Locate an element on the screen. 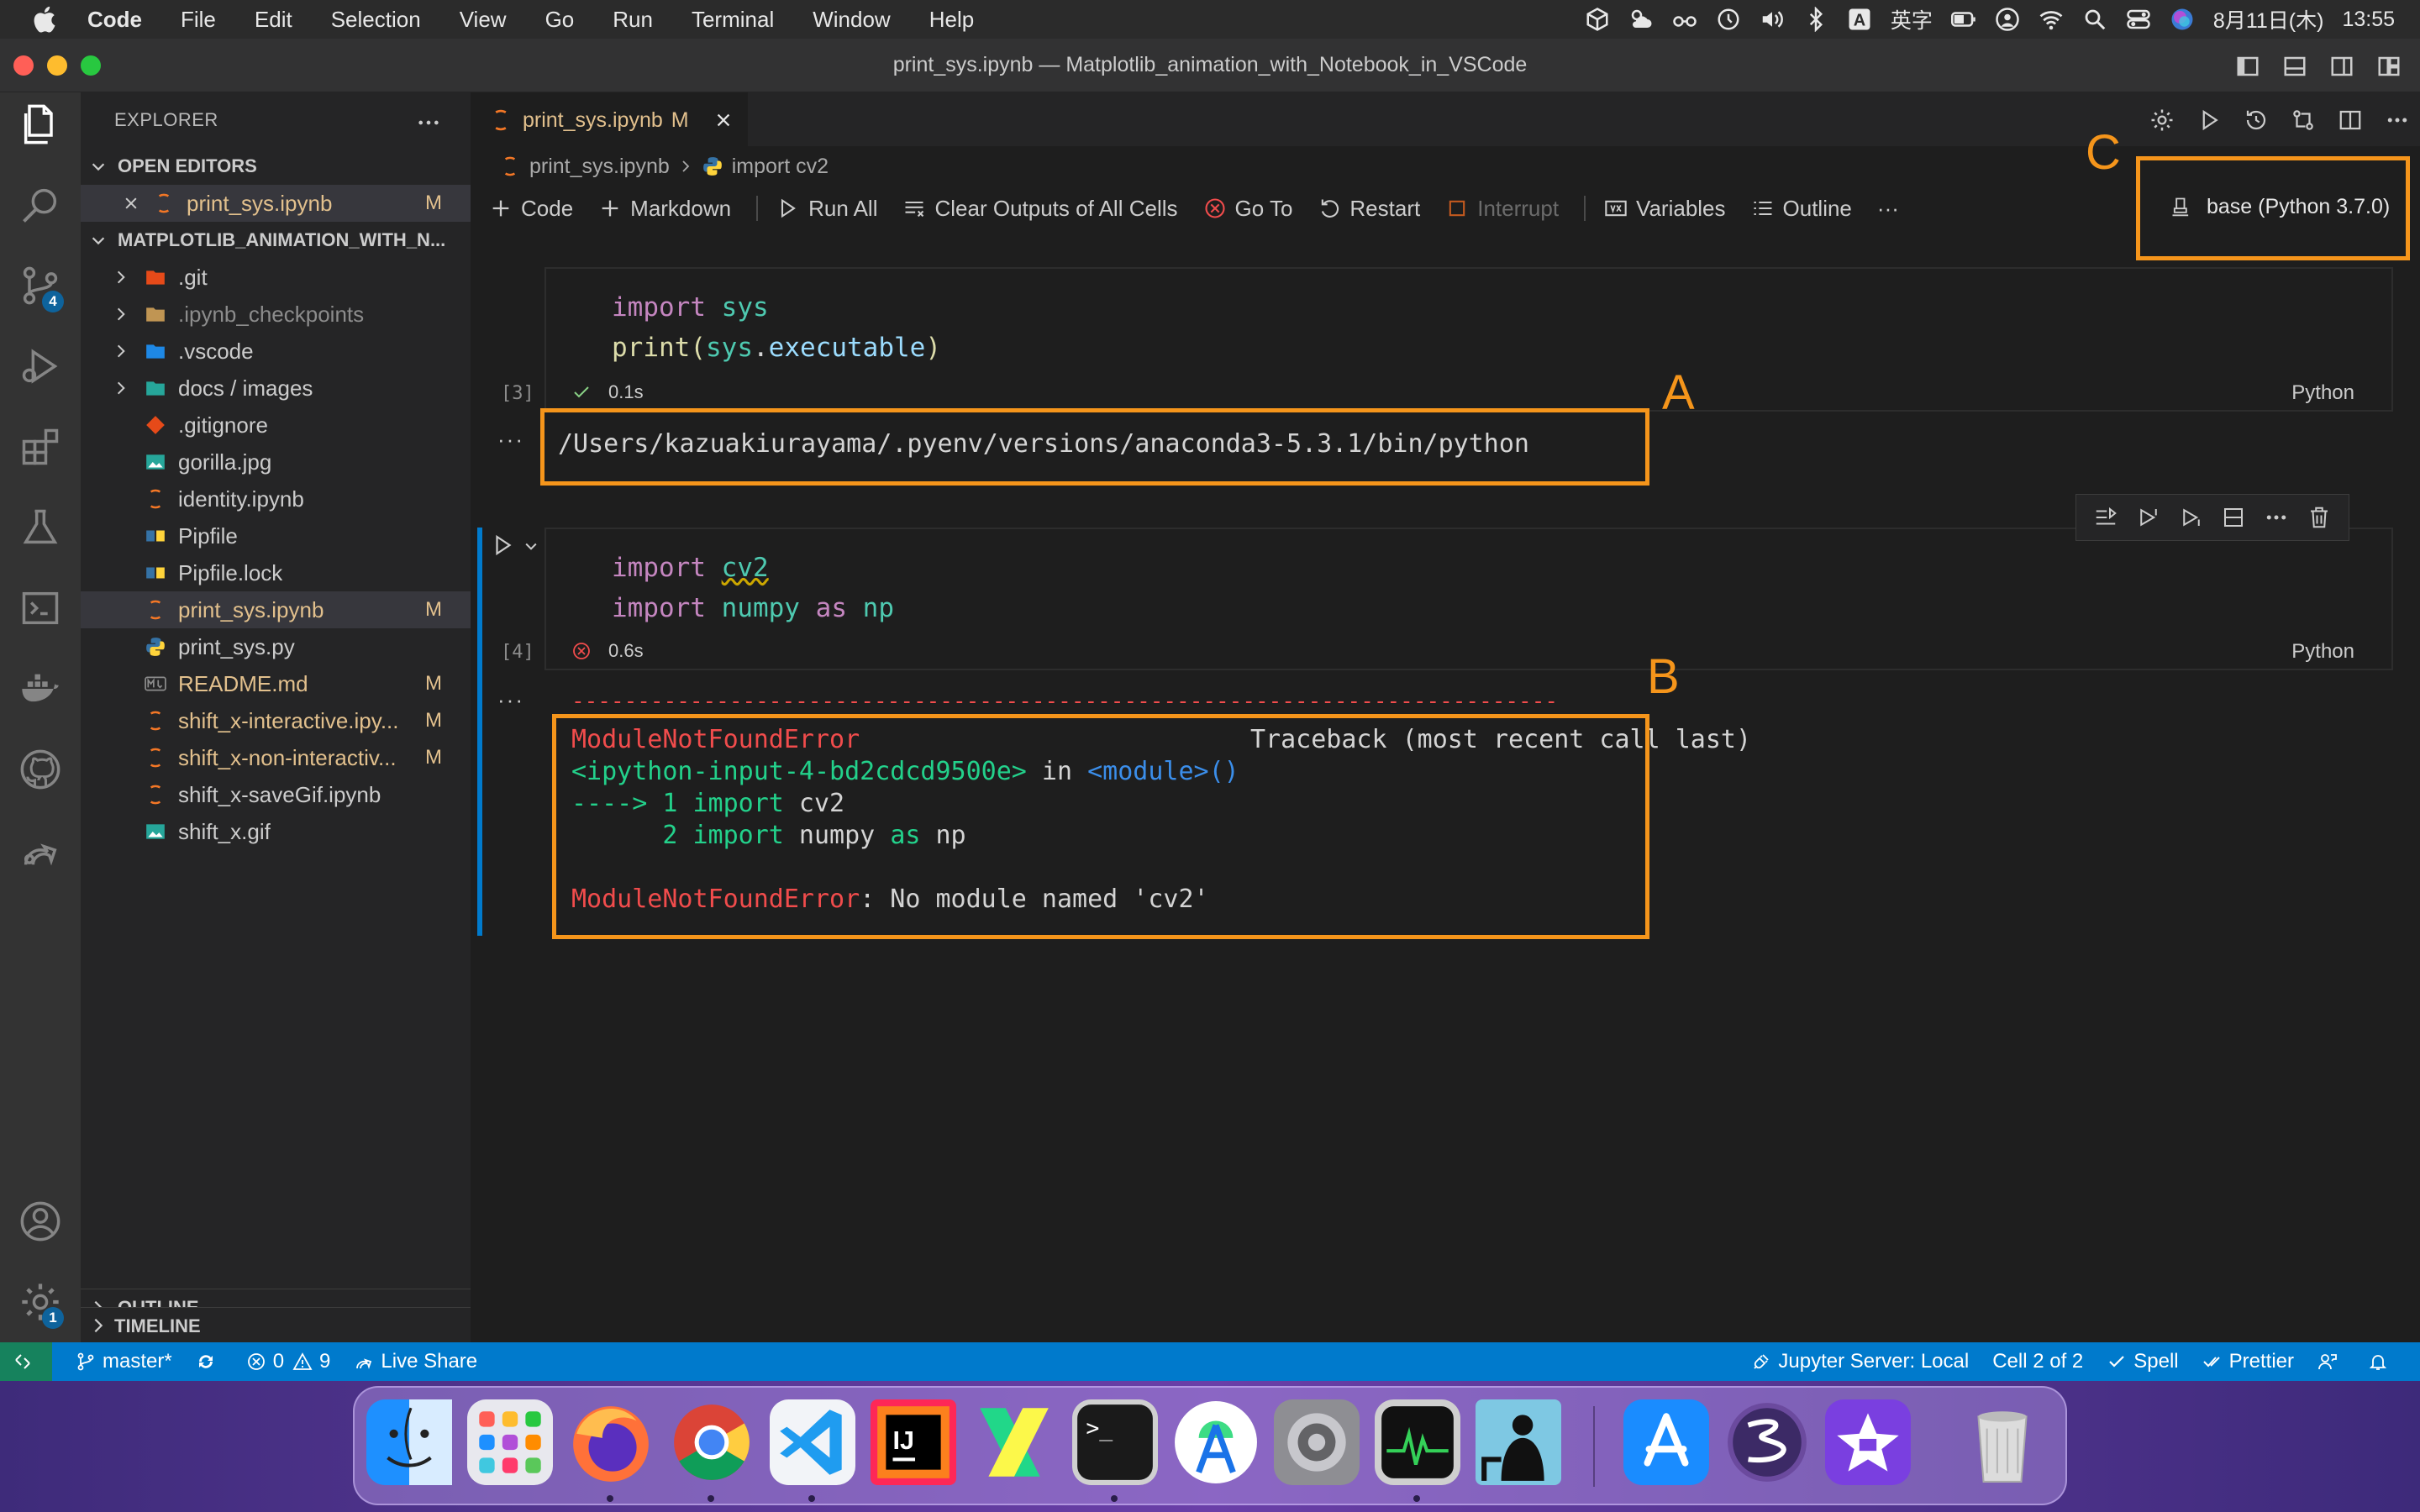 The height and width of the screenshot is (1512, 2420). gear-icon is located at coordinates (2162, 120).